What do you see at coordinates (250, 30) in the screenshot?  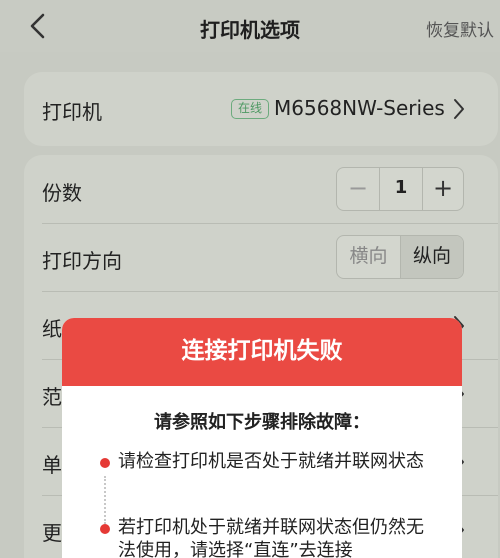 I see `page-title: 打印机选项` at bounding box center [250, 30].